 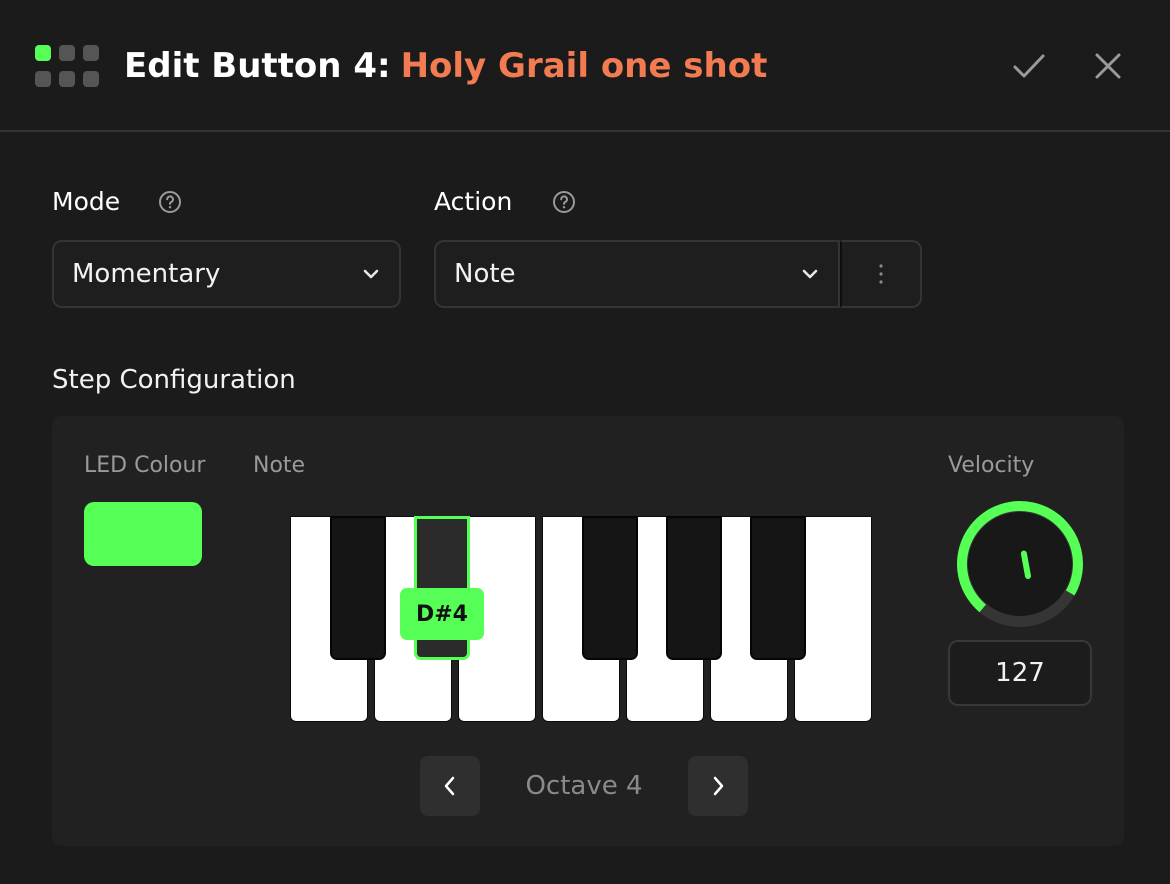 I want to click on action-select-value: Note, so click(x=485, y=274).